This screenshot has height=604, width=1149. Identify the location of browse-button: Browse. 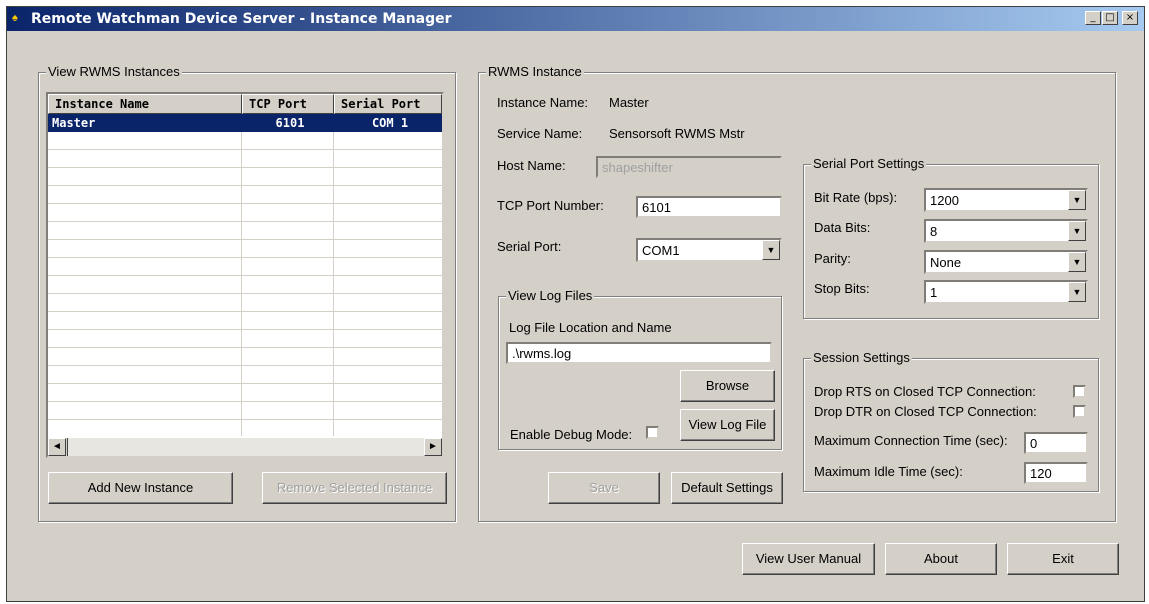
(727, 386).